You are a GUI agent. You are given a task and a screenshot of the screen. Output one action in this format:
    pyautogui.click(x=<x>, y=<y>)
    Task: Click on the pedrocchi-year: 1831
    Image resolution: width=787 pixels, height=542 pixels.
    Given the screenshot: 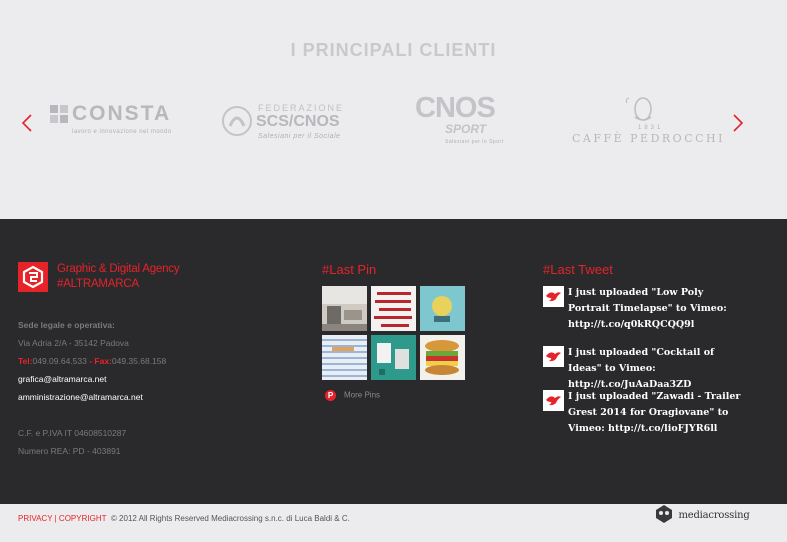 What is the action you would take?
    pyautogui.click(x=651, y=128)
    